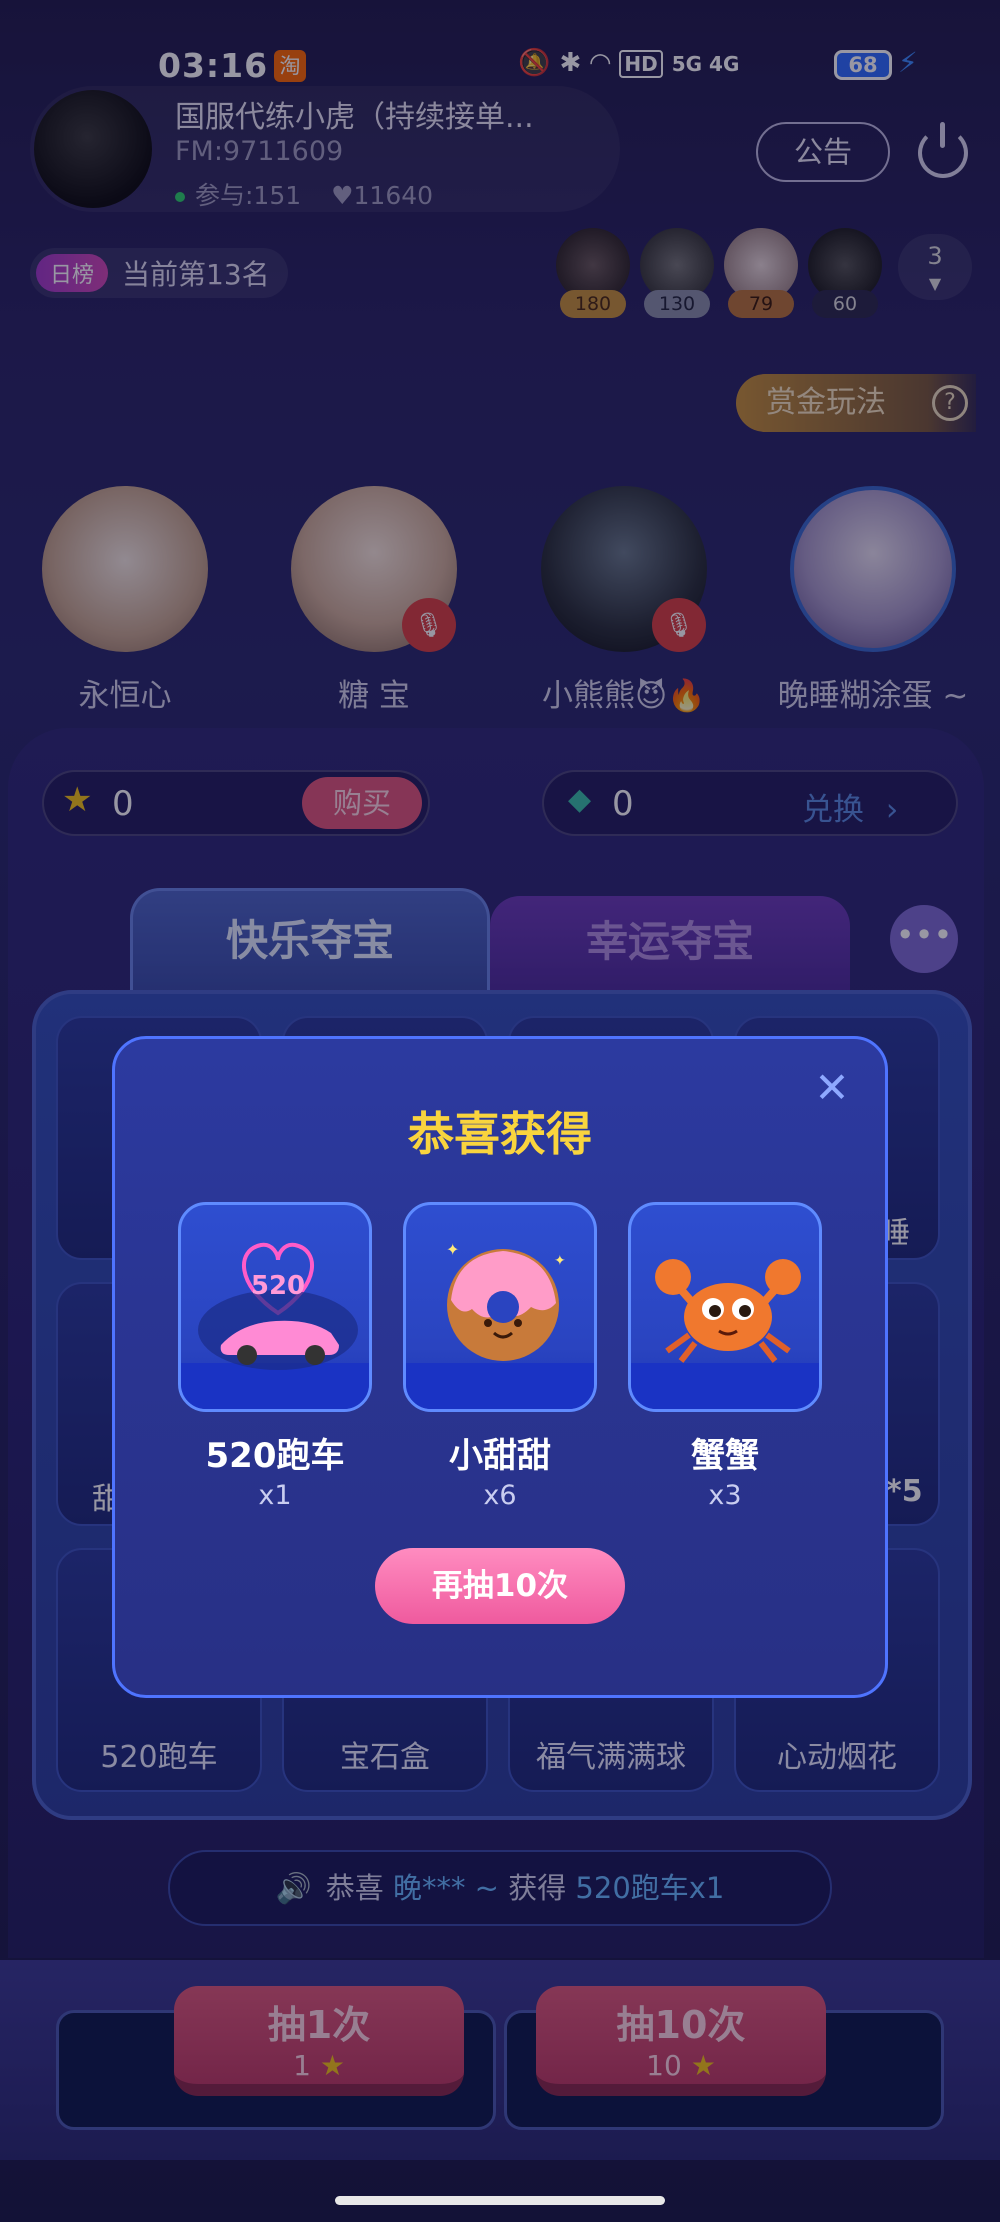 This screenshot has width=1000, height=2222. What do you see at coordinates (275, 1456) in the screenshot?
I see `prize-name: 520跑车` at bounding box center [275, 1456].